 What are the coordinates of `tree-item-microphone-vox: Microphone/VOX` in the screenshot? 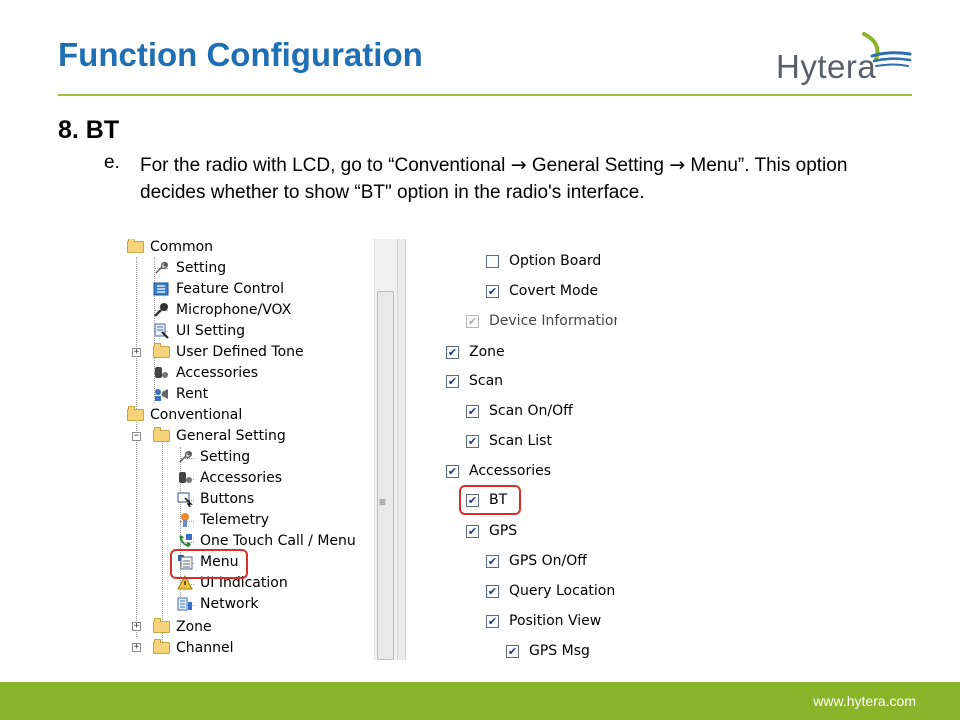 It's located at (221, 310).